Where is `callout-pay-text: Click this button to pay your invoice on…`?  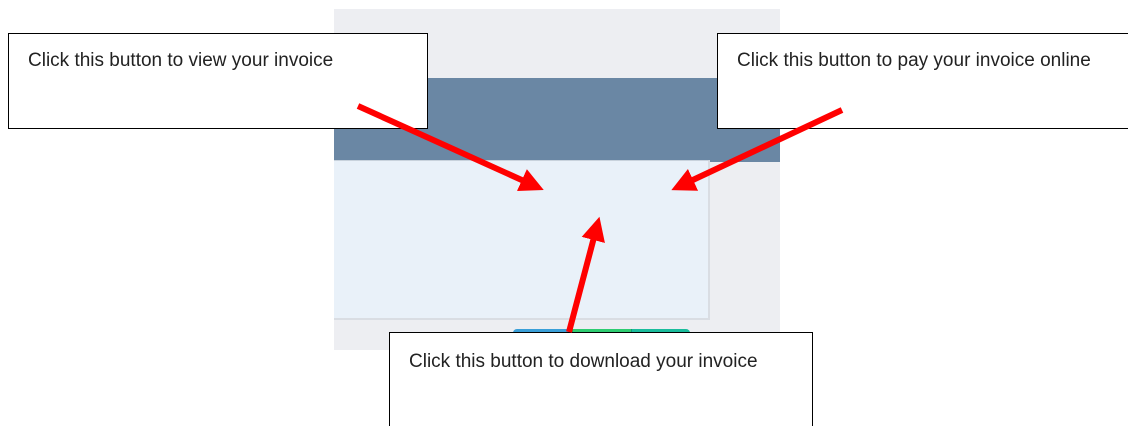 callout-pay-text: Click this button to pay your invoice on… is located at coordinates (914, 60).